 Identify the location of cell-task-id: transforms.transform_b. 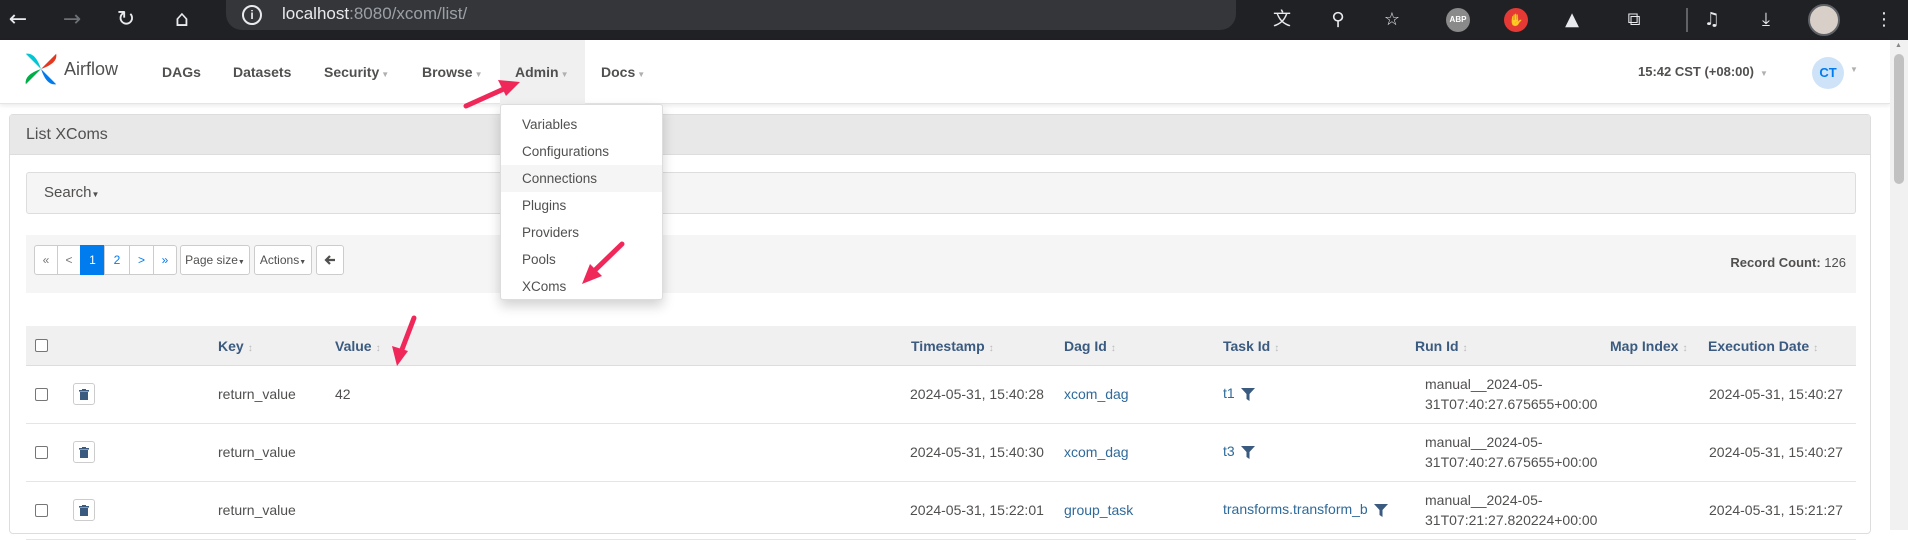
(1305, 509).